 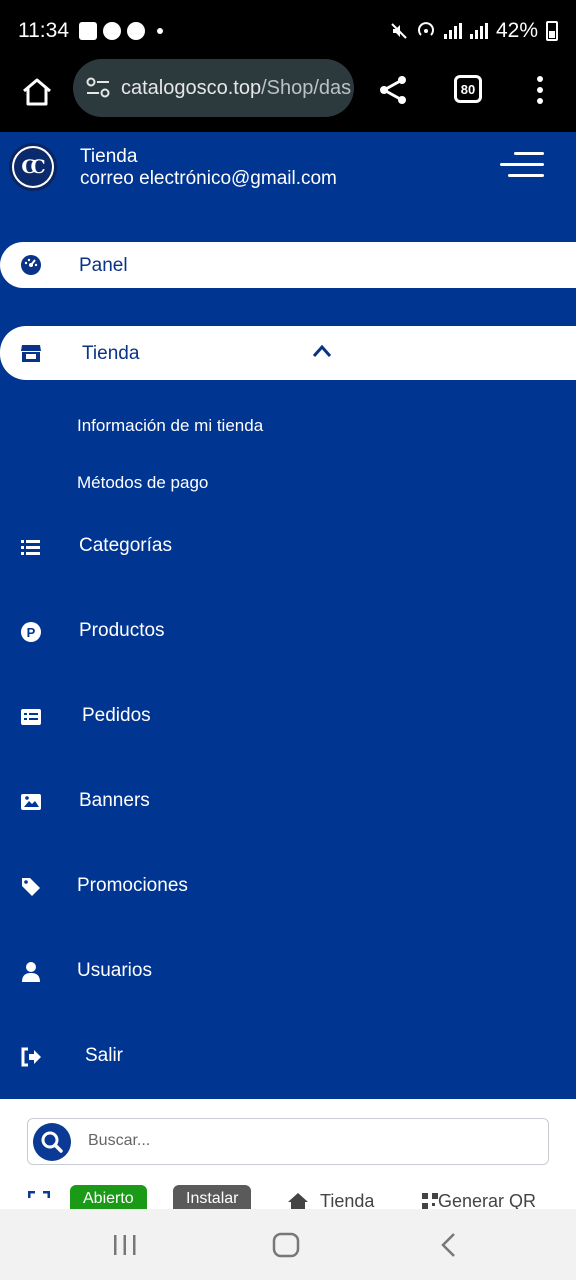 I want to click on menu-item-categorias: Categorías, so click(x=288, y=547).